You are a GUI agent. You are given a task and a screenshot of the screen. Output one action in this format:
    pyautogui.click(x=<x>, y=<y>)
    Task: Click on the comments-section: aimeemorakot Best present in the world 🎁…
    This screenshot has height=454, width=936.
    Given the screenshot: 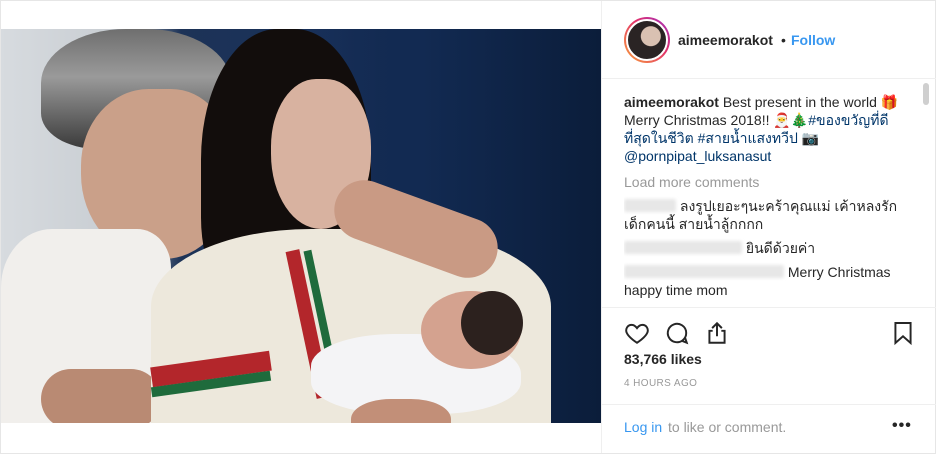 What is the action you would take?
    pyautogui.click(x=769, y=199)
    